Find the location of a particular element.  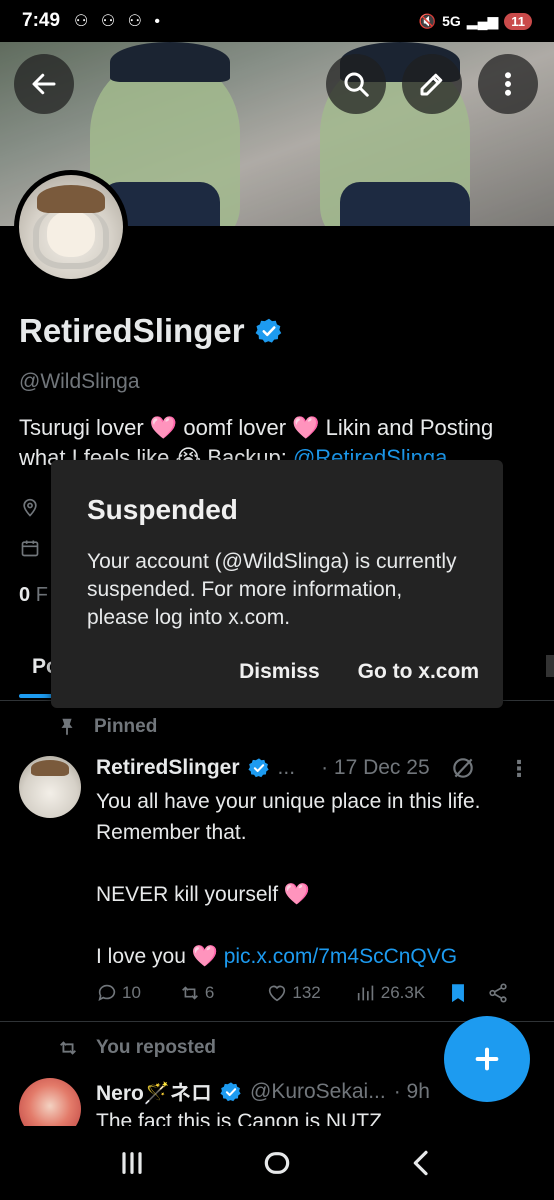

tweet-header: Nero🪄ネロ @KuroSekai... · 9h is located at coordinates (263, 1092).